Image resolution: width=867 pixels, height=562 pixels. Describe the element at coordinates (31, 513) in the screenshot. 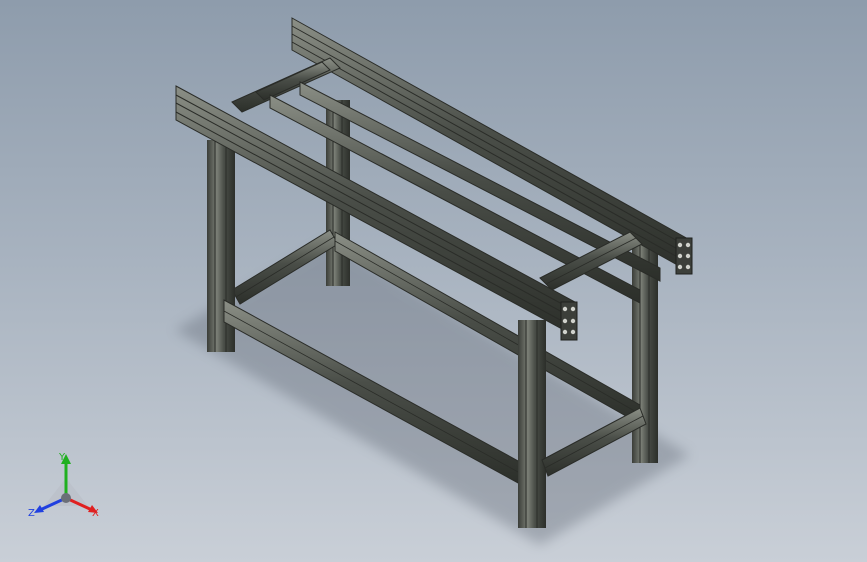

I see `z-axis-label: Z` at that location.